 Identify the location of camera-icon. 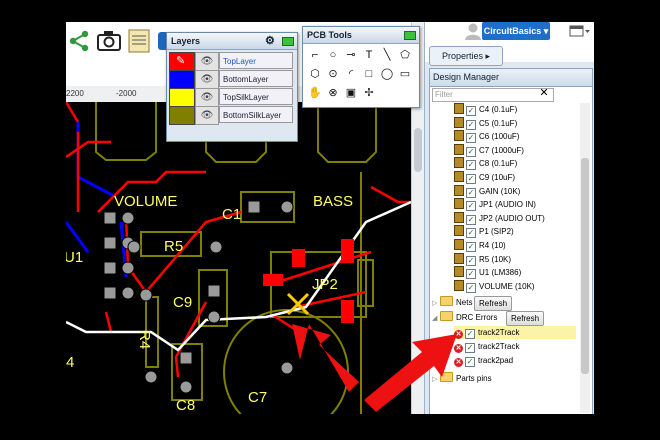
(109, 41).